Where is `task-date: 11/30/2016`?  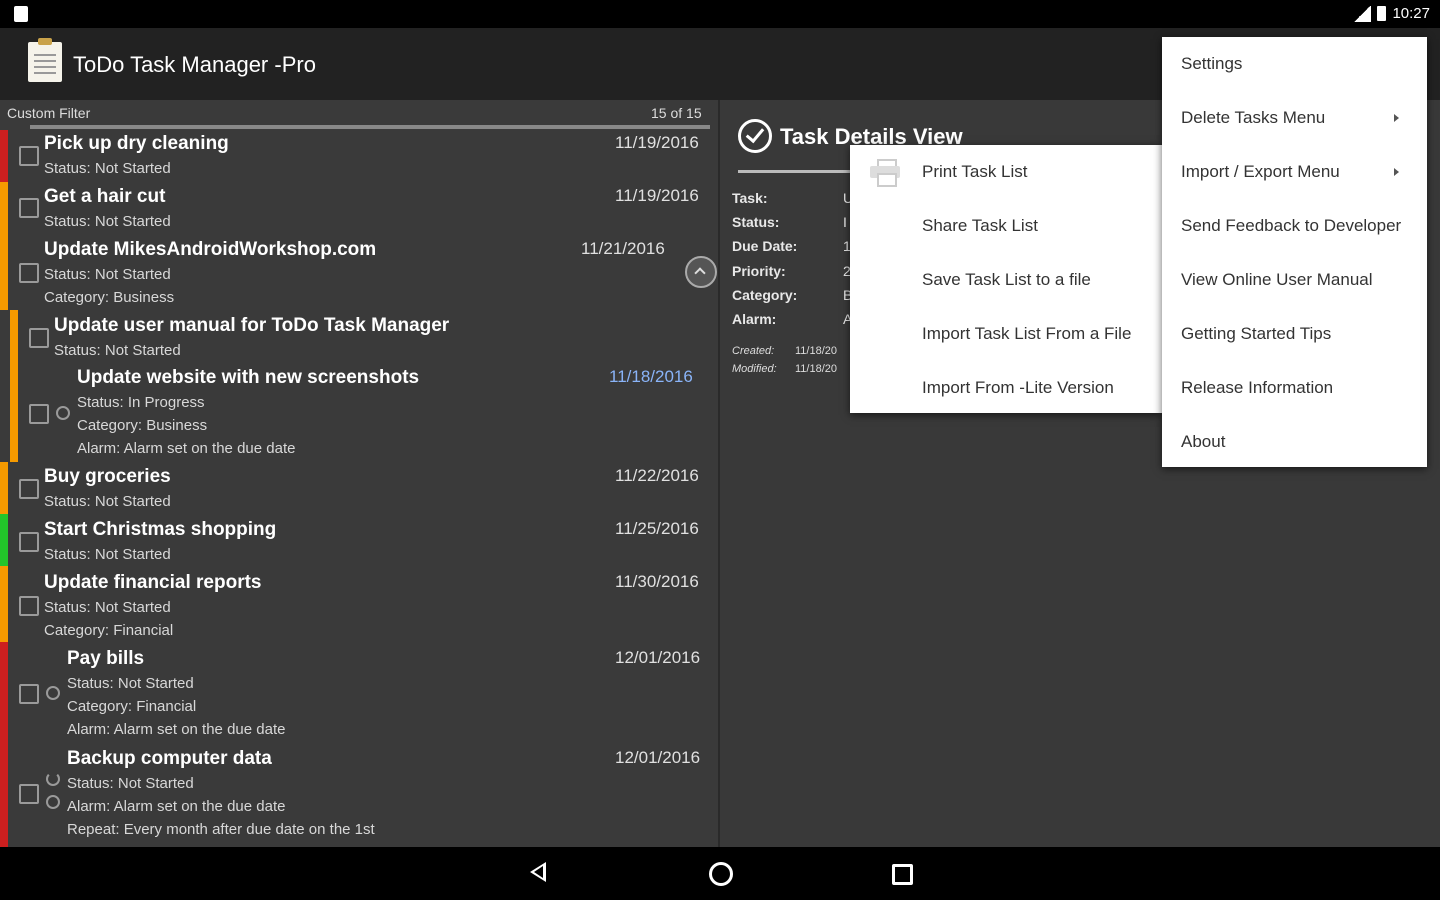 task-date: 11/30/2016 is located at coordinates (657, 581).